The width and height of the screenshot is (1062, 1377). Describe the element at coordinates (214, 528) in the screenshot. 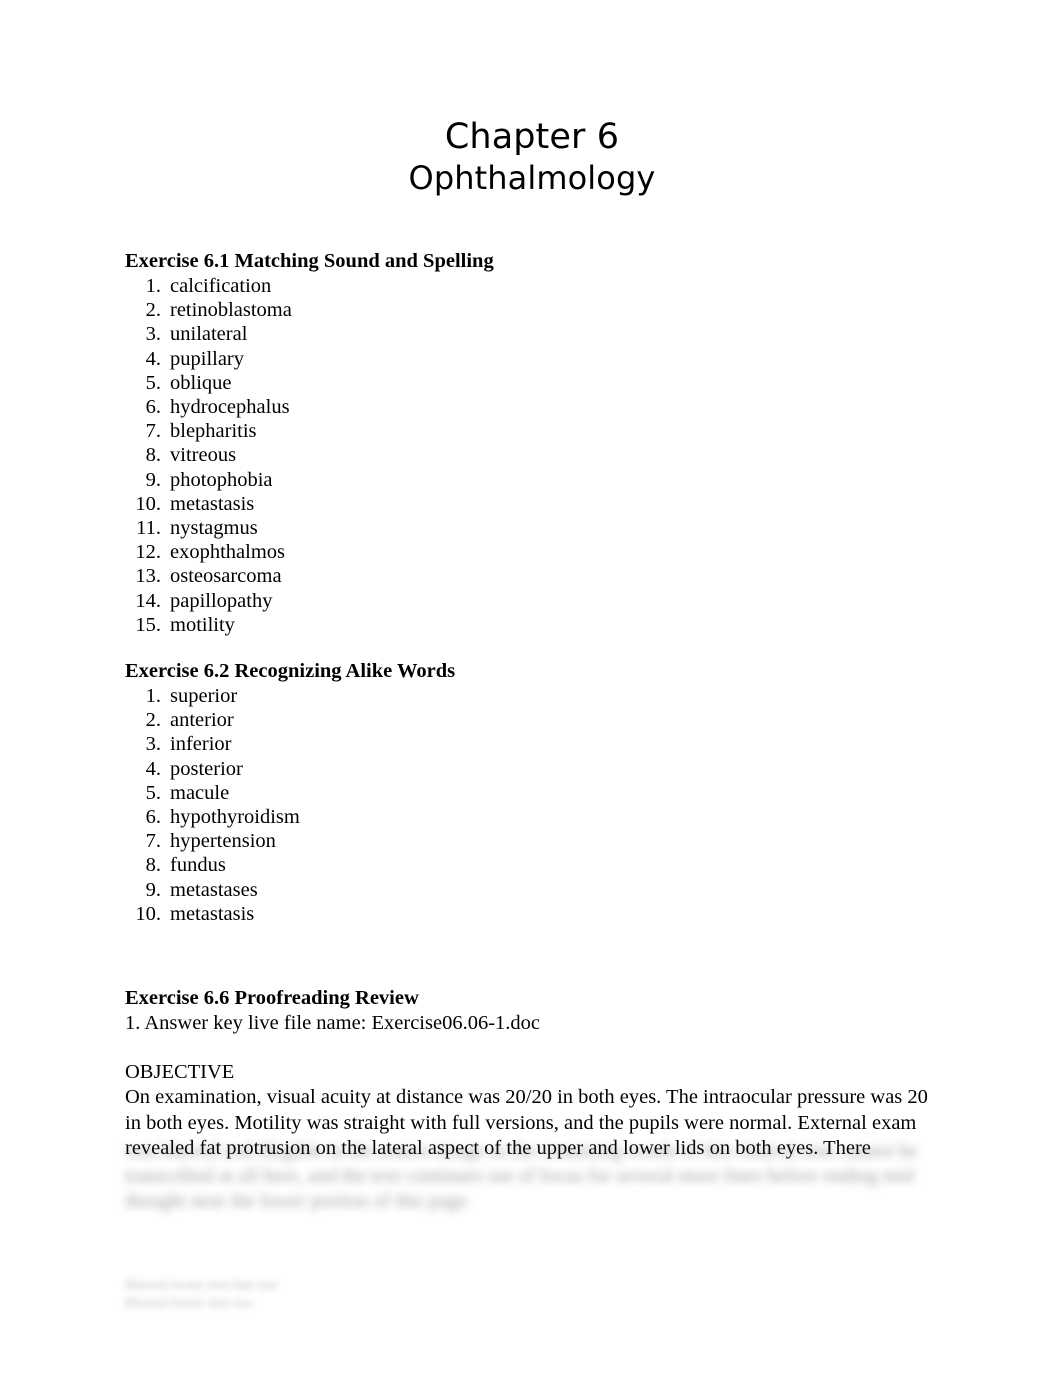

I see `exercise-6-1-item-label: nystagmus` at that location.